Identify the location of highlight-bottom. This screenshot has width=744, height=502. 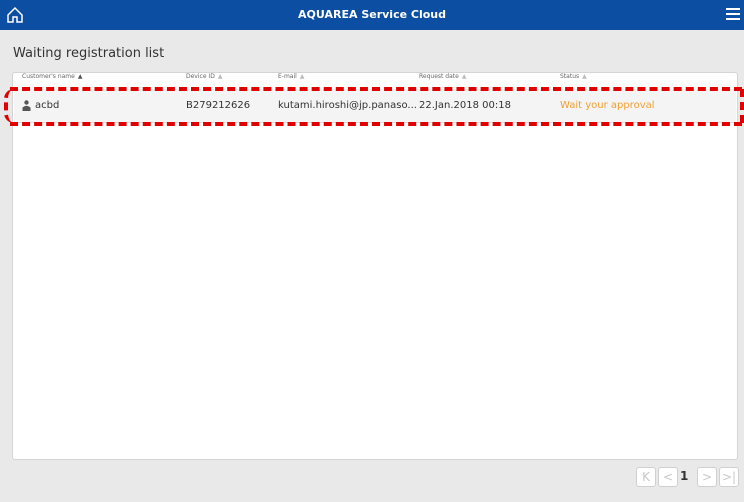
(376, 124).